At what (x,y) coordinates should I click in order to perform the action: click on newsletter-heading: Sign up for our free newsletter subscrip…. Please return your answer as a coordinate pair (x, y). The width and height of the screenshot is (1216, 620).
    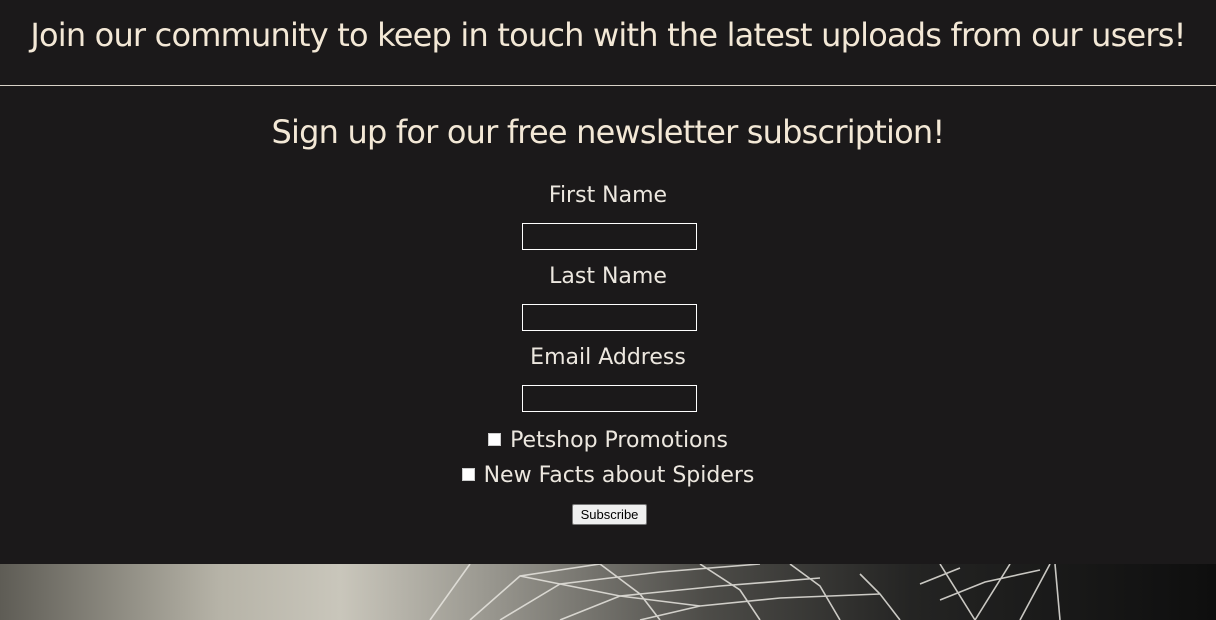
    Looking at the image, I should click on (608, 132).